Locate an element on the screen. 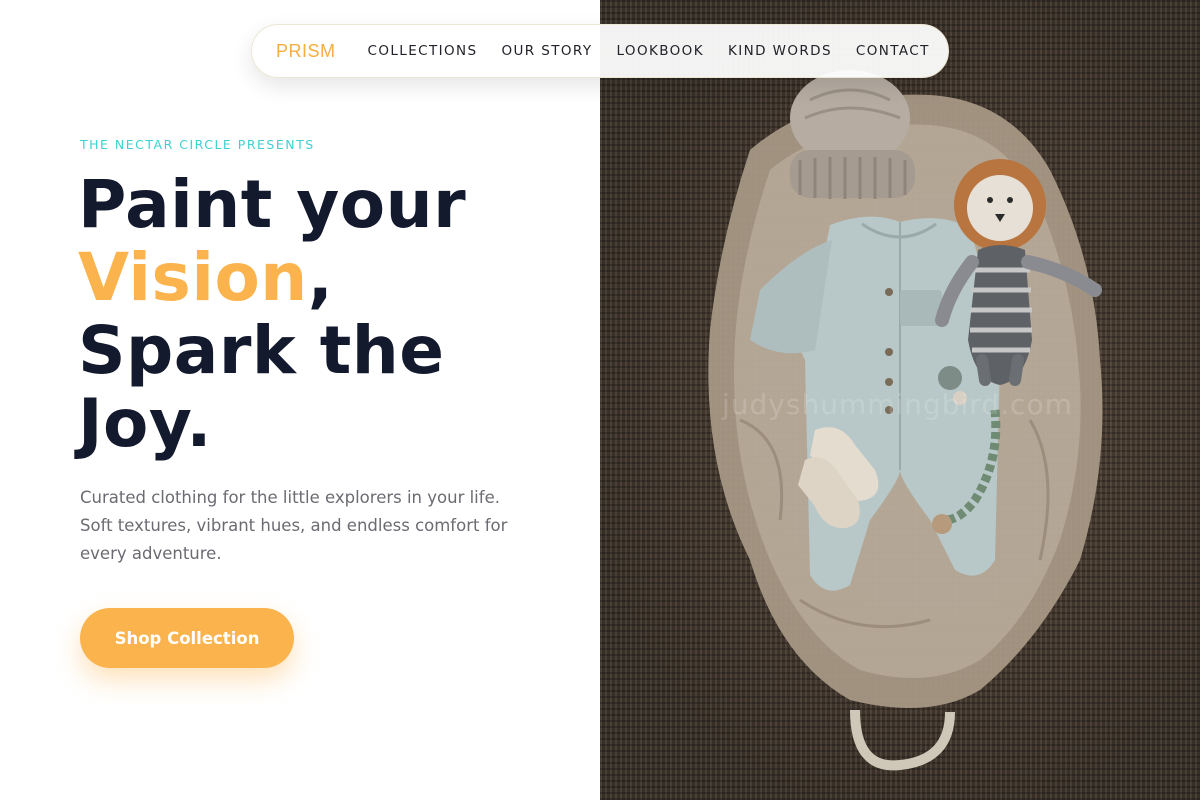 The height and width of the screenshot is (800, 1200). basket-handle is located at coordinates (902, 740).